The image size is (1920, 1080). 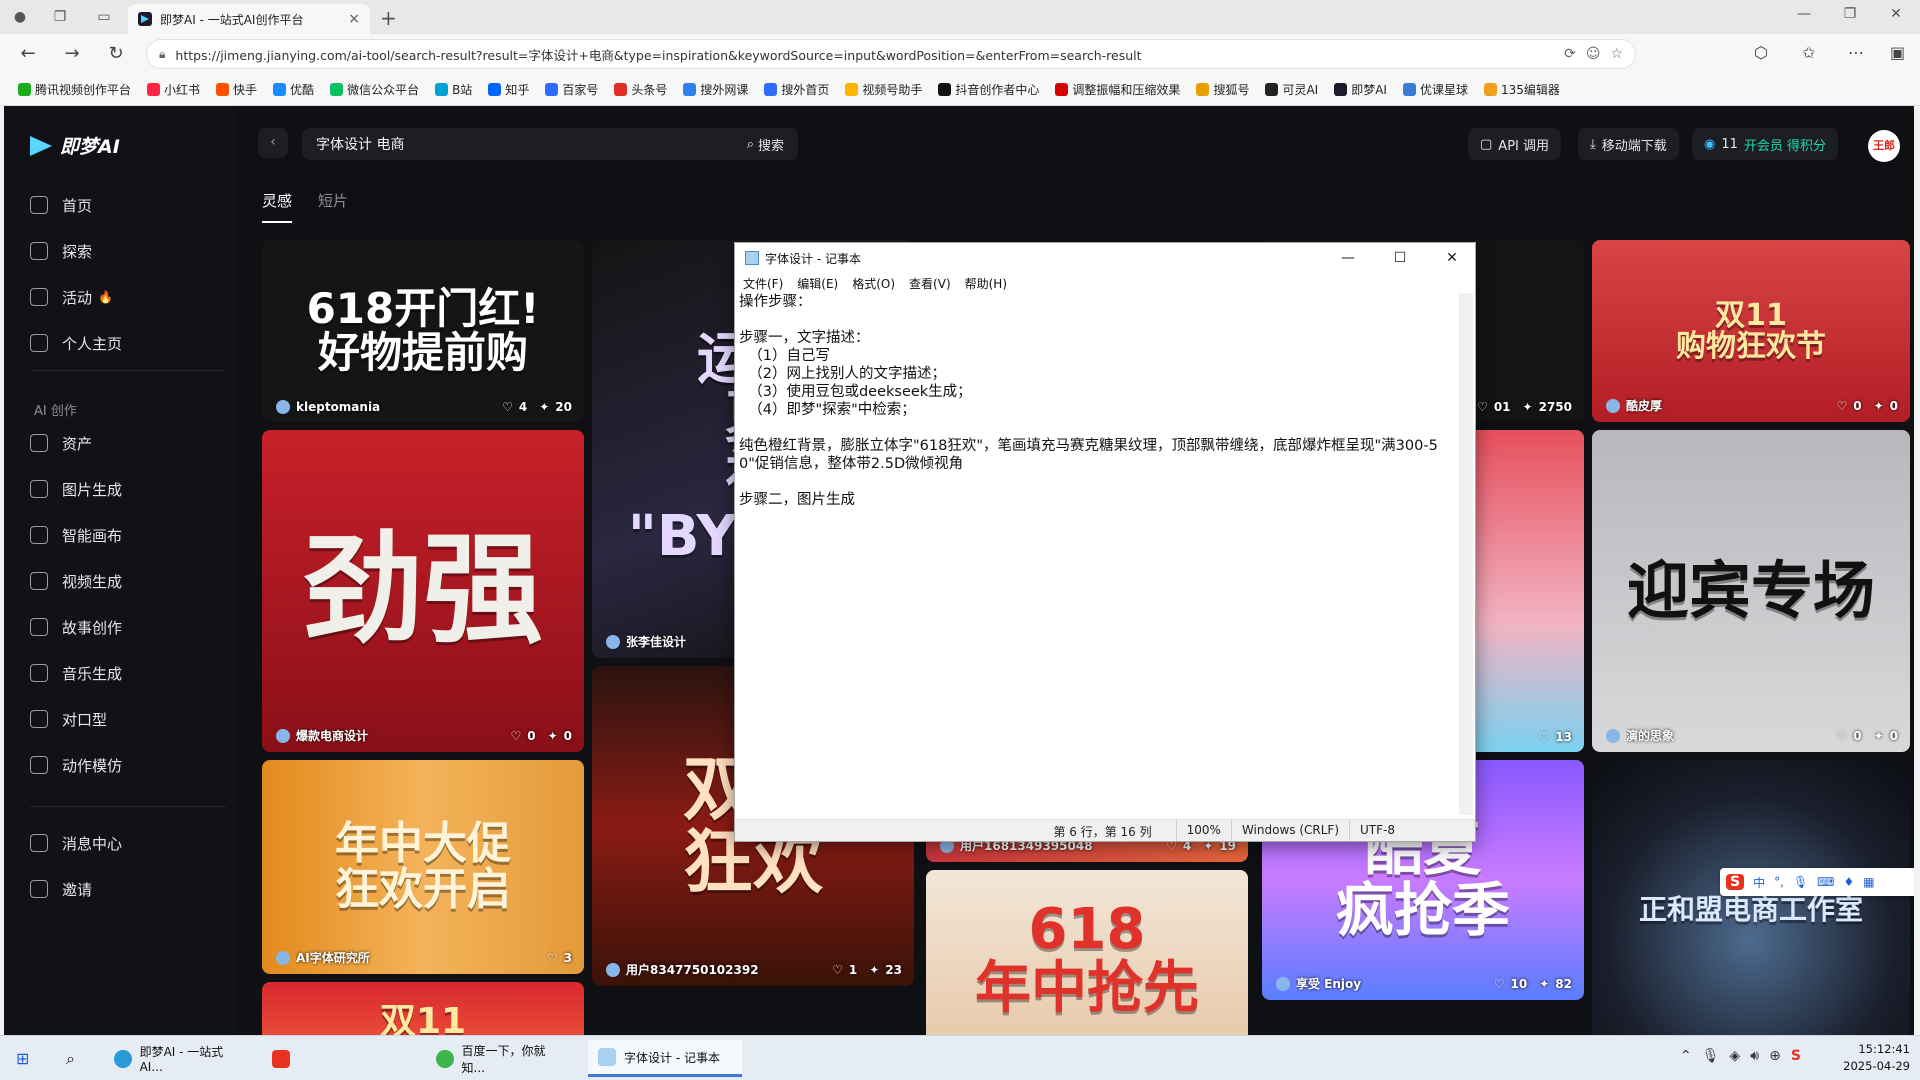 What do you see at coordinates (1884, 146) in the screenshot?
I see `avatar: 王郎` at bounding box center [1884, 146].